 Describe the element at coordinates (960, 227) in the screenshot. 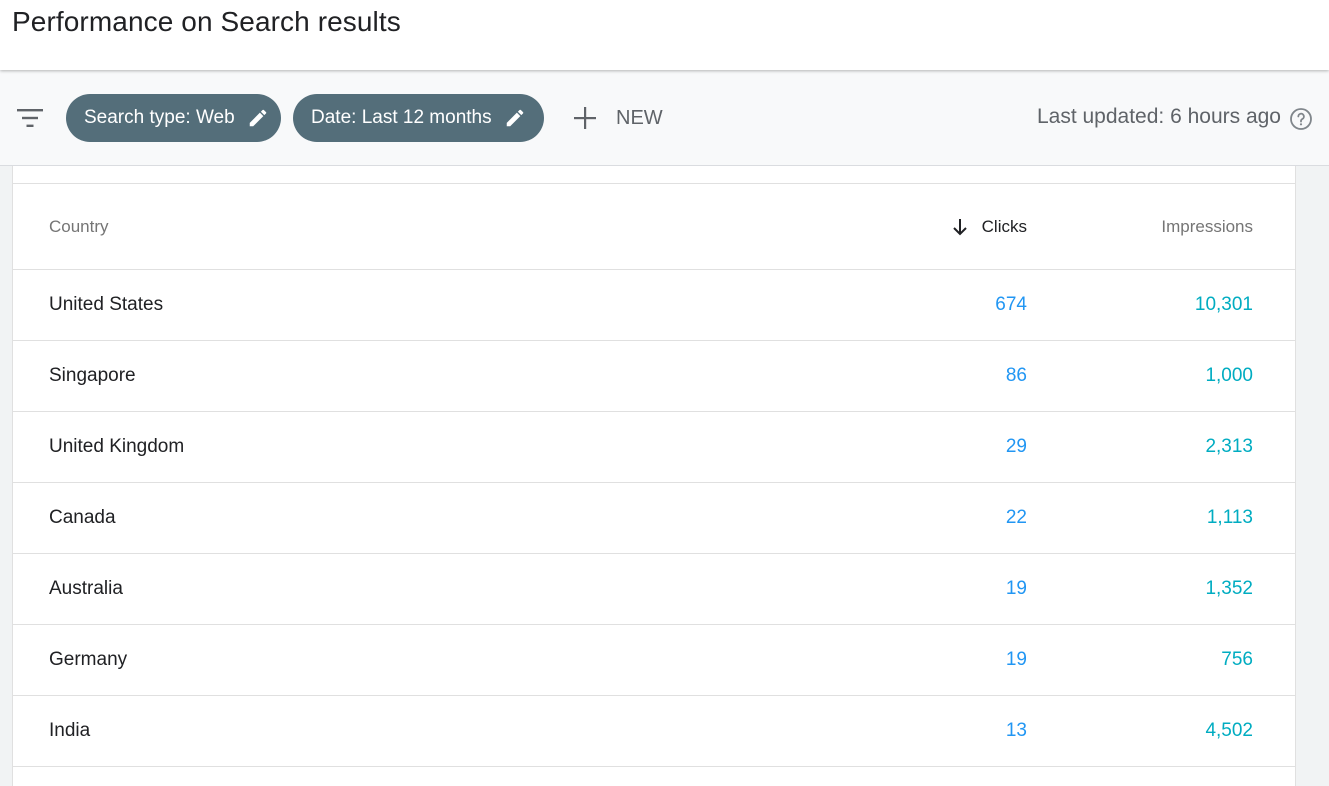

I see `arrow-down-icon` at that location.